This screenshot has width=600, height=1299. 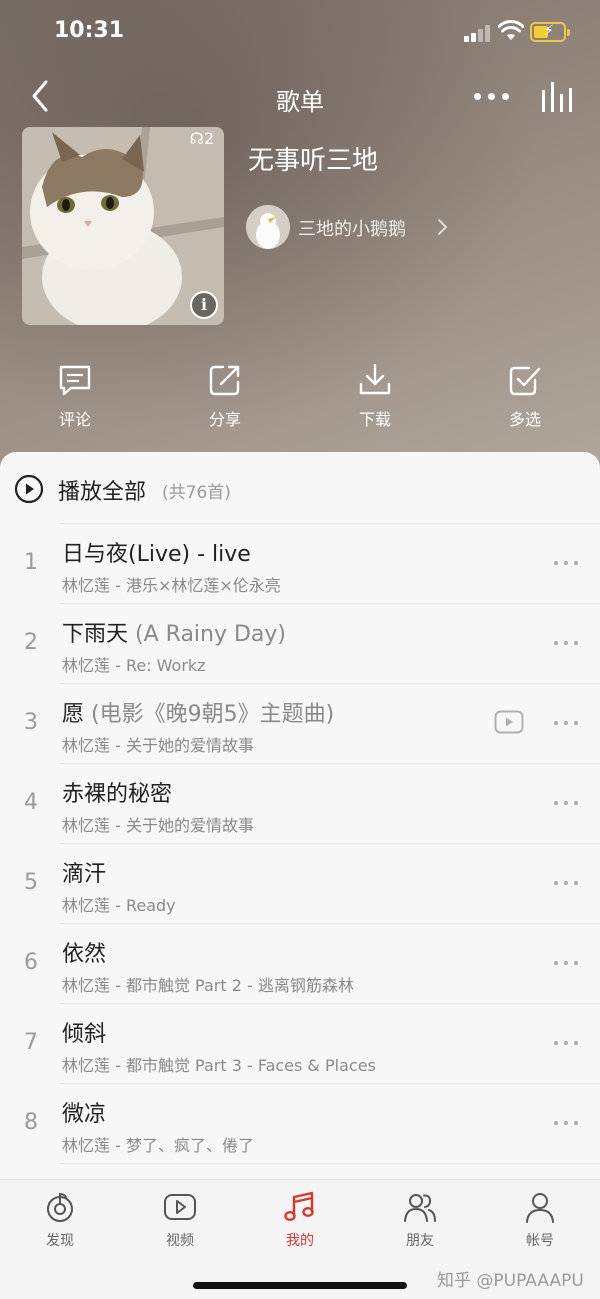 What do you see at coordinates (300, 402) in the screenshot?
I see `action-bar: 评论 分享 下载 多选` at bounding box center [300, 402].